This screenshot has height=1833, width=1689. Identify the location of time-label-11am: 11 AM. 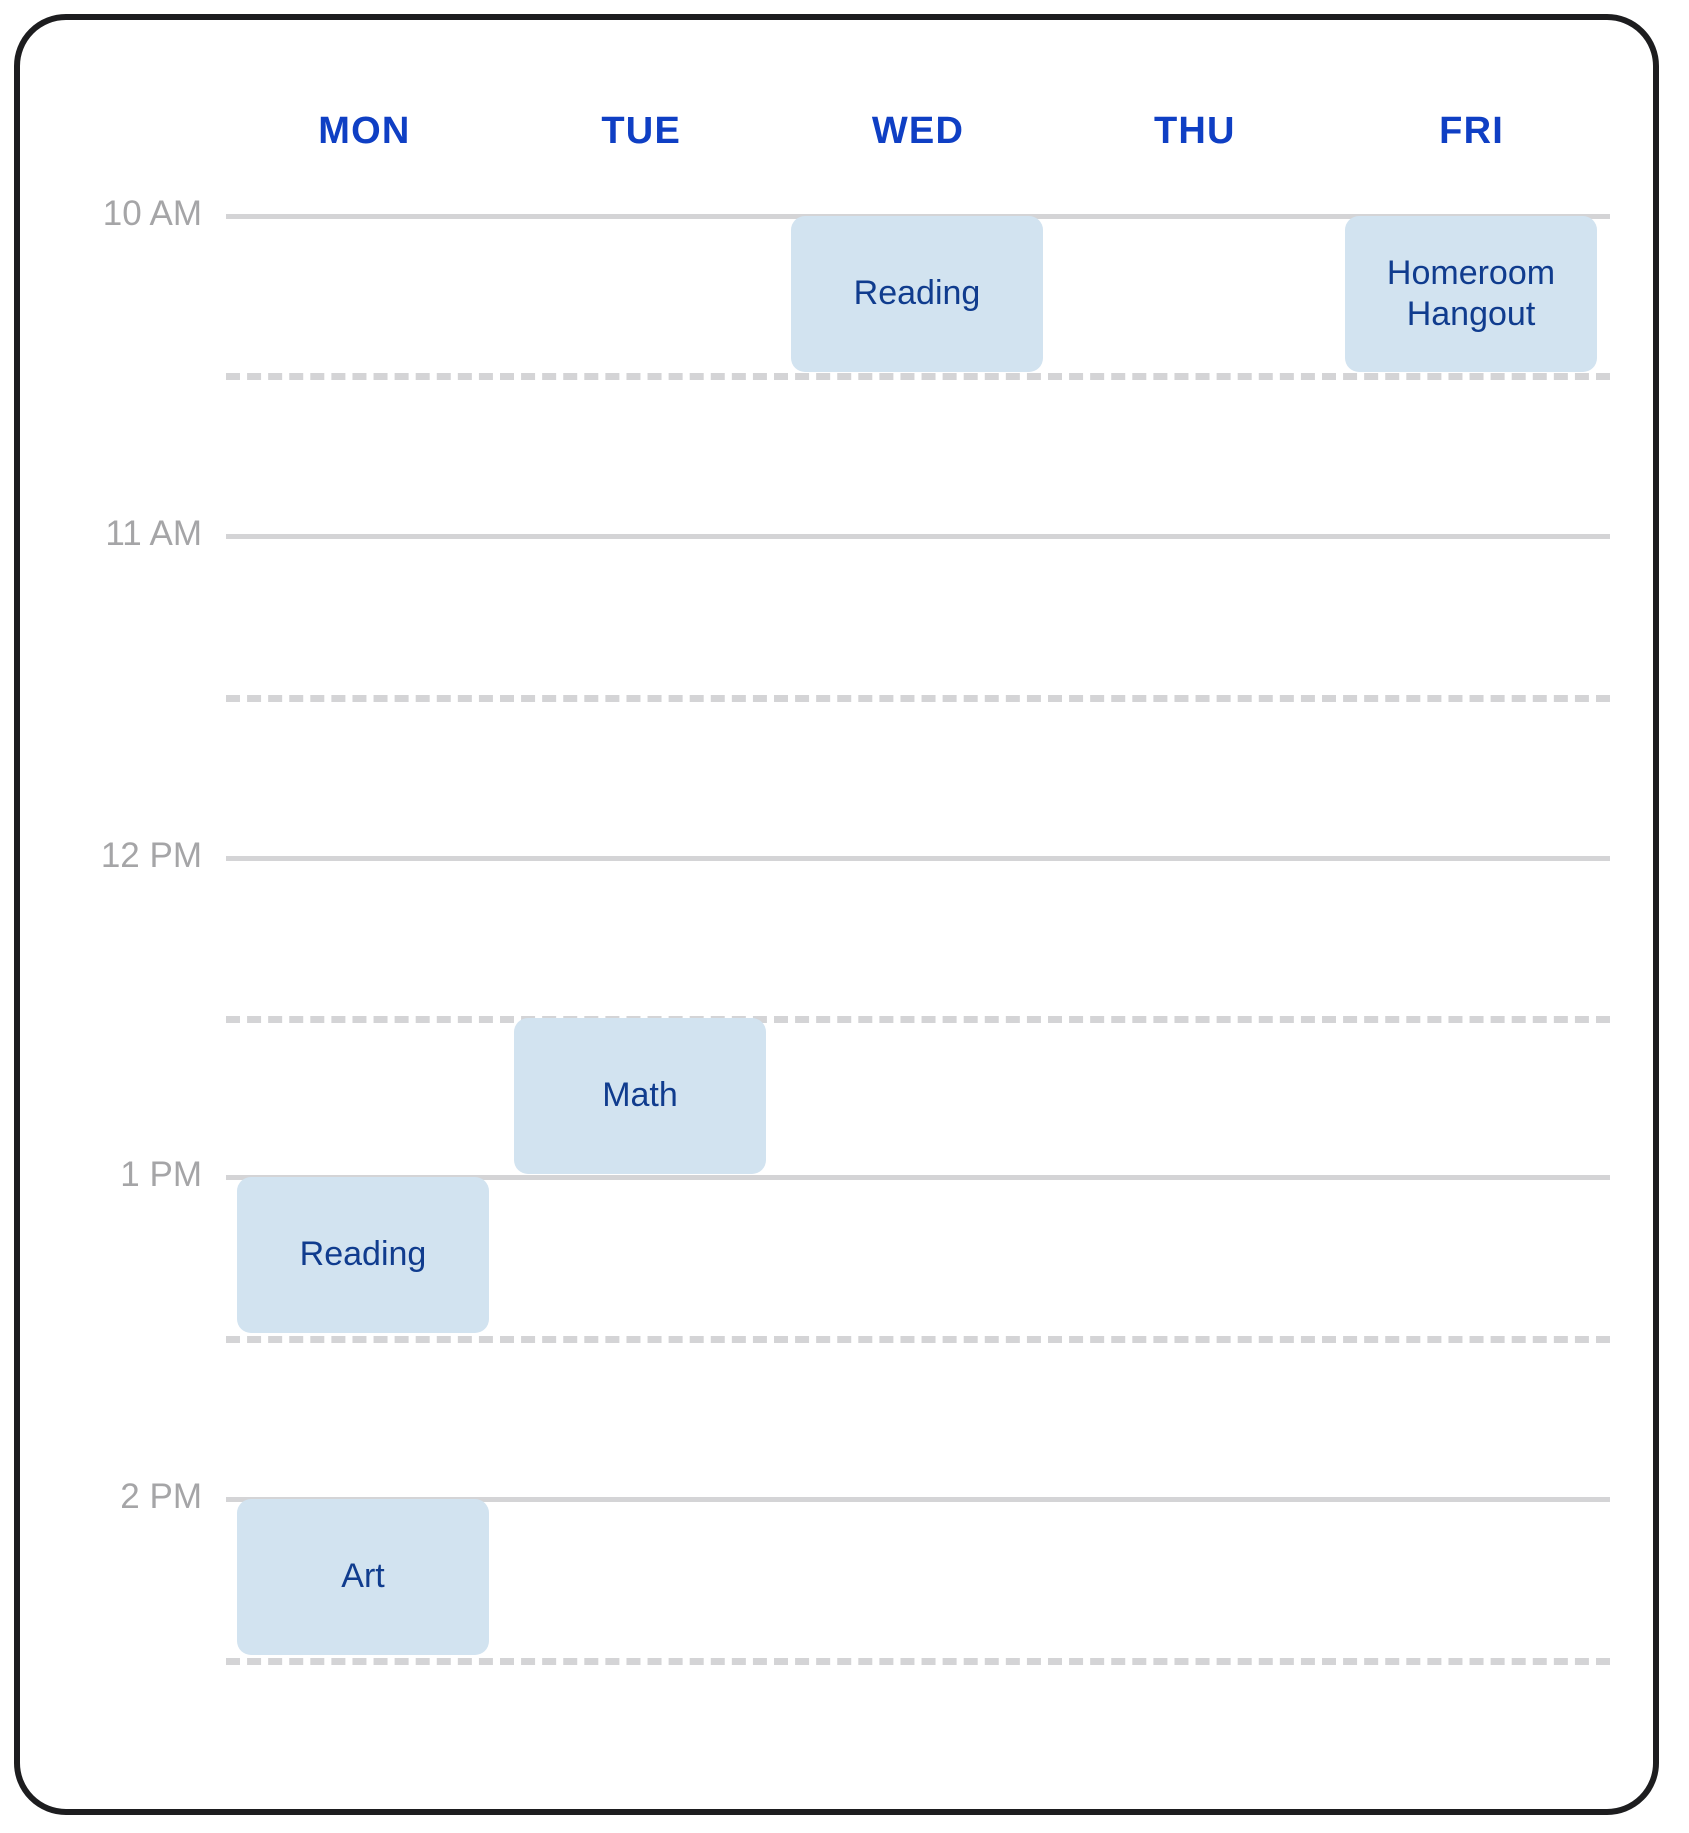
(153, 533).